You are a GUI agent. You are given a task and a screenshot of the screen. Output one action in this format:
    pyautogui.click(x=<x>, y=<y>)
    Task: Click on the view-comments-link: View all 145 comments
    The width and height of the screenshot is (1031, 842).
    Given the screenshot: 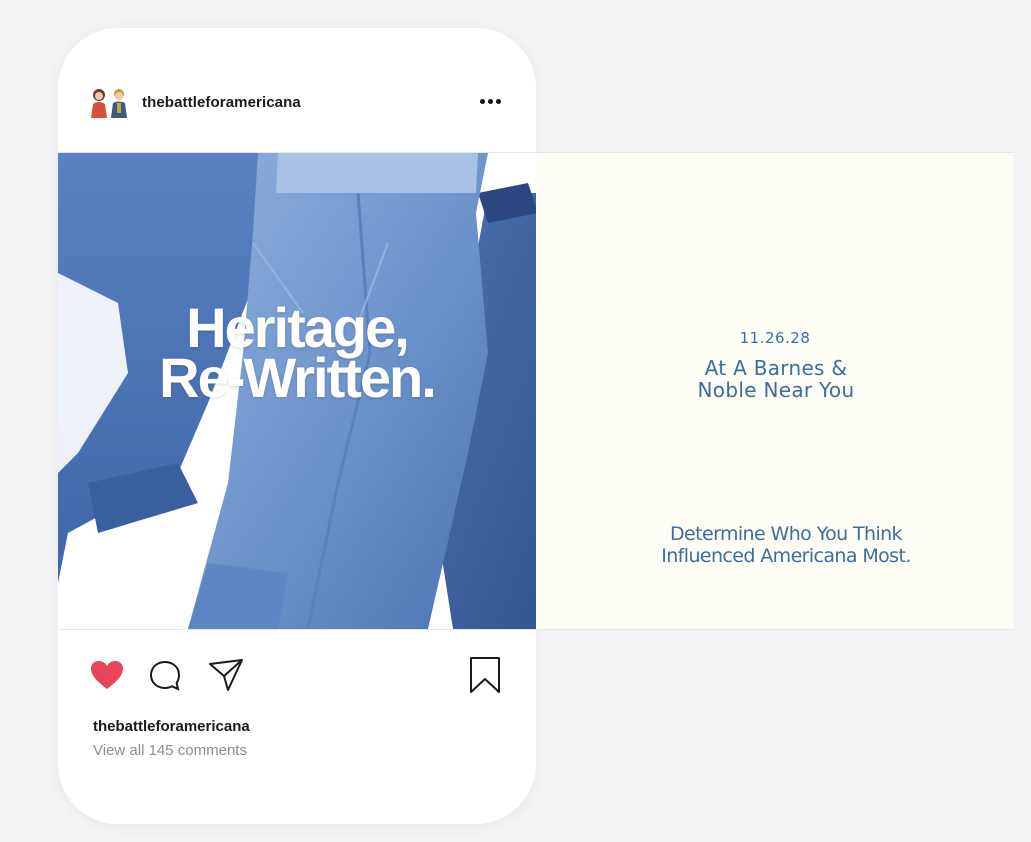 What is the action you would take?
    pyautogui.click(x=170, y=750)
    